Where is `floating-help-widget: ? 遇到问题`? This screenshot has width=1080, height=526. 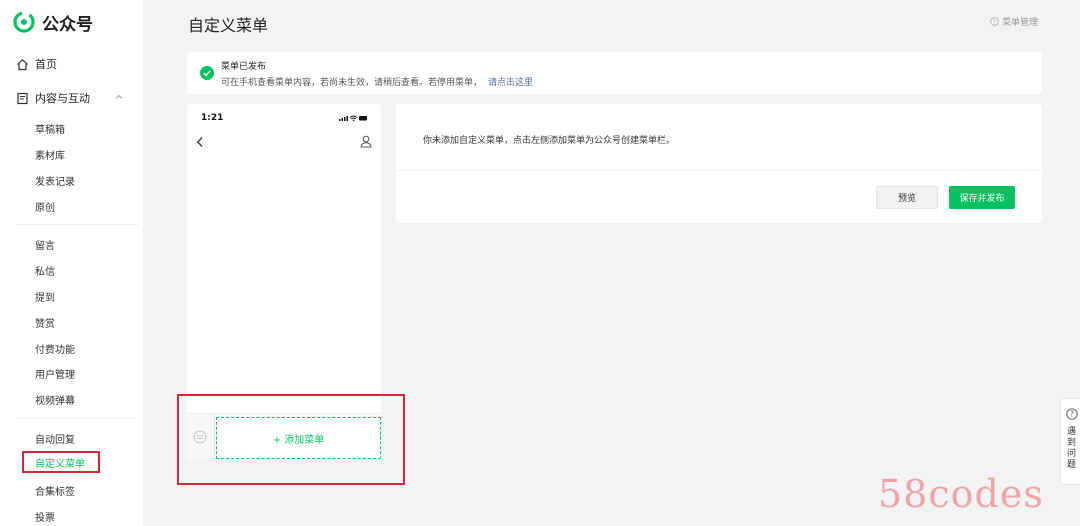 floating-help-widget: ? 遇到问题 is located at coordinates (1070, 441).